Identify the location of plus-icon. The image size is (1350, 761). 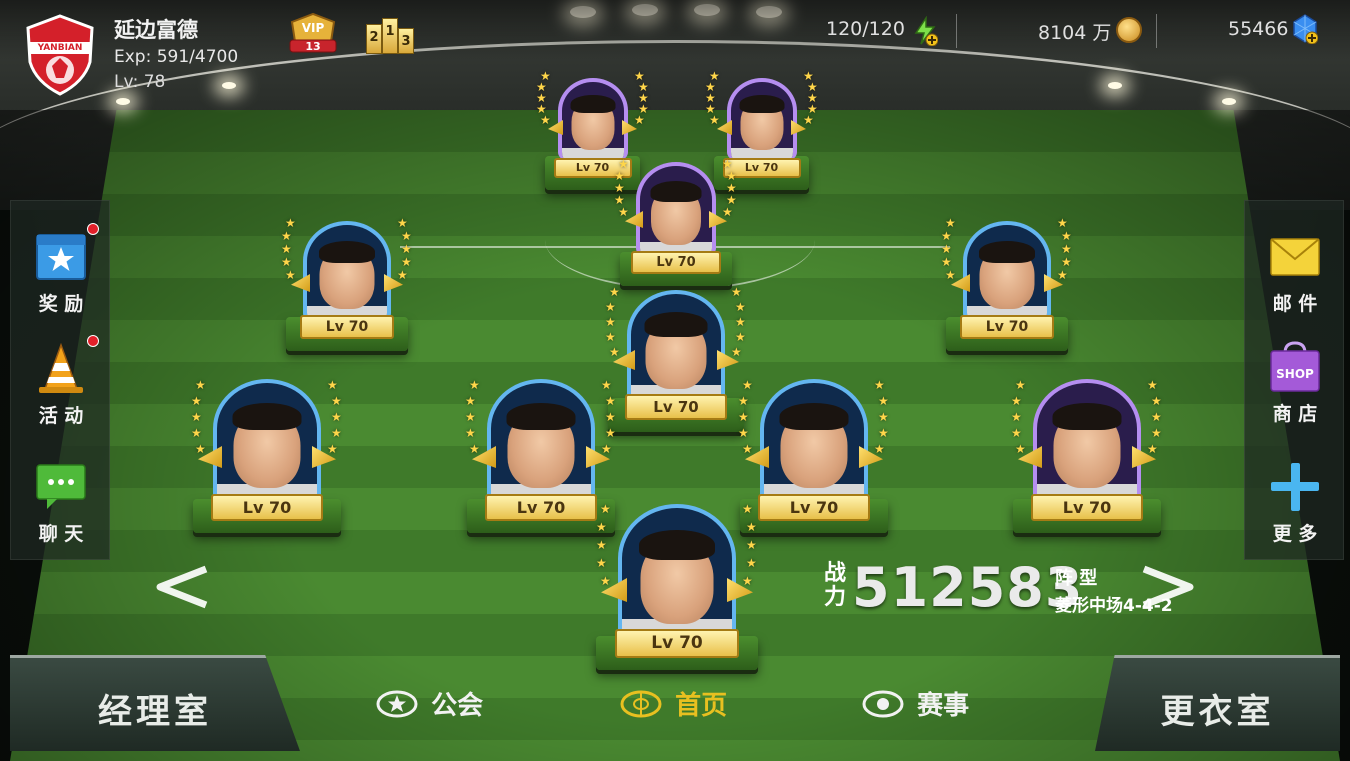
(1295, 487).